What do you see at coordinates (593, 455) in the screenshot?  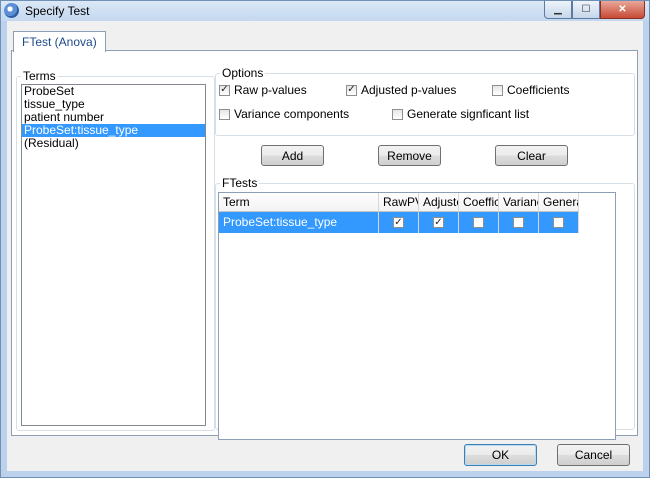 I see `cancel-button: Cancel` at bounding box center [593, 455].